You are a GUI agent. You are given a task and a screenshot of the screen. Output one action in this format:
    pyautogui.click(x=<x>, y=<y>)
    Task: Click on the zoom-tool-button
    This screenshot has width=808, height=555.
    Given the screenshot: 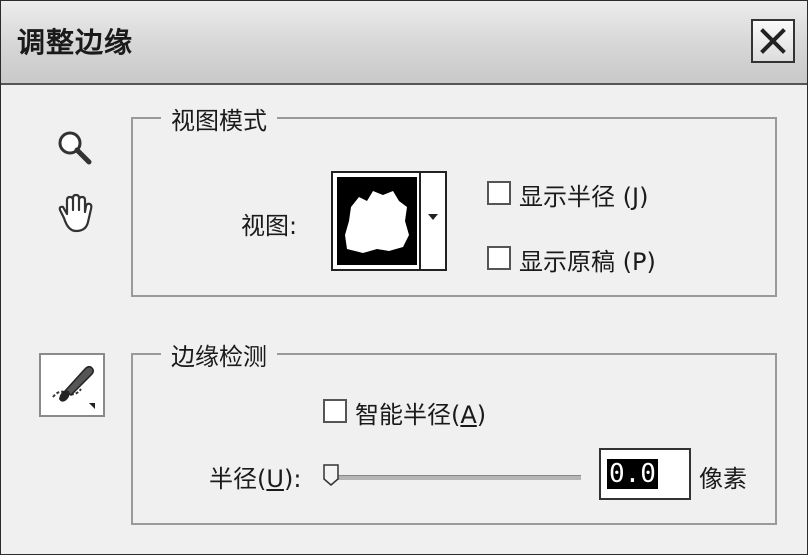 What is the action you would take?
    pyautogui.click(x=75, y=148)
    